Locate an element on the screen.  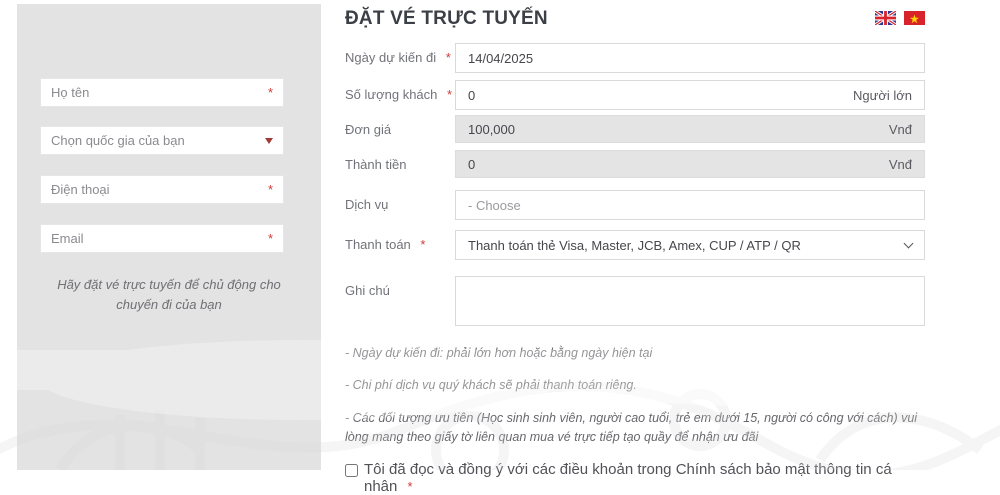
quantity-row: Số lượng khách * Người lớn is located at coordinates (635, 95).